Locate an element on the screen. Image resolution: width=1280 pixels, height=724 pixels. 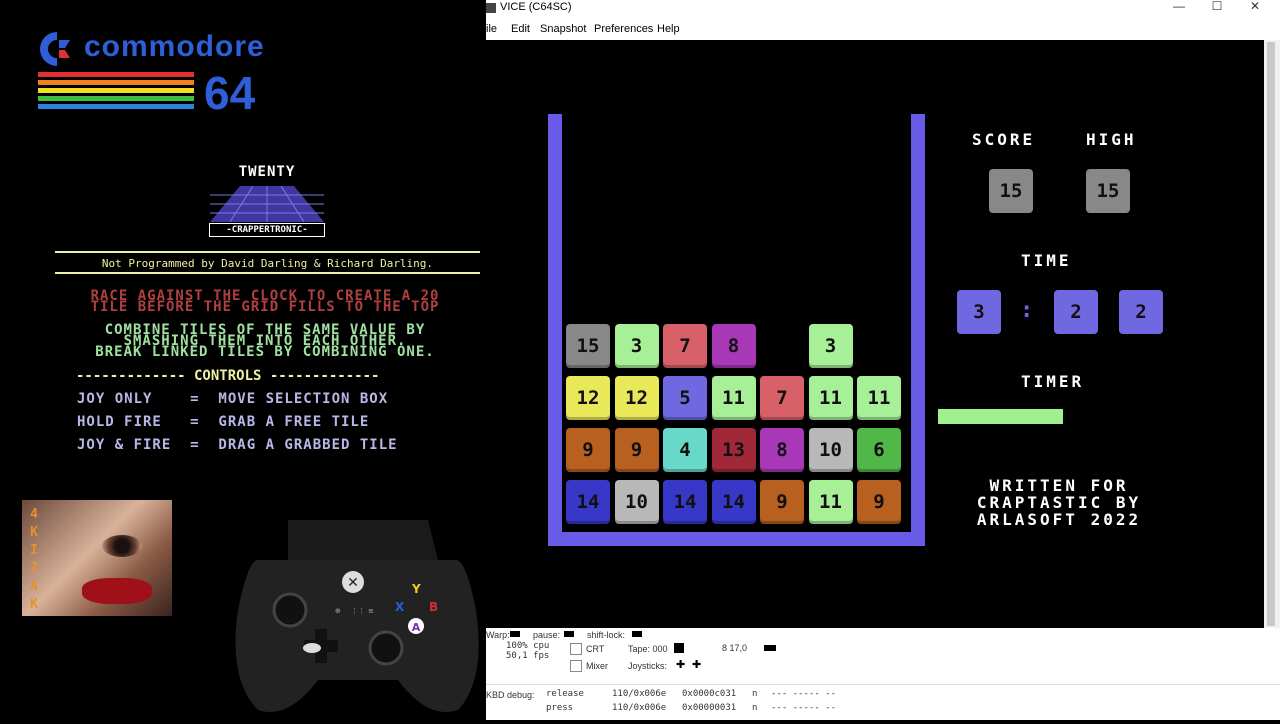
high-label: HIGH is located at coordinates (1111, 139).